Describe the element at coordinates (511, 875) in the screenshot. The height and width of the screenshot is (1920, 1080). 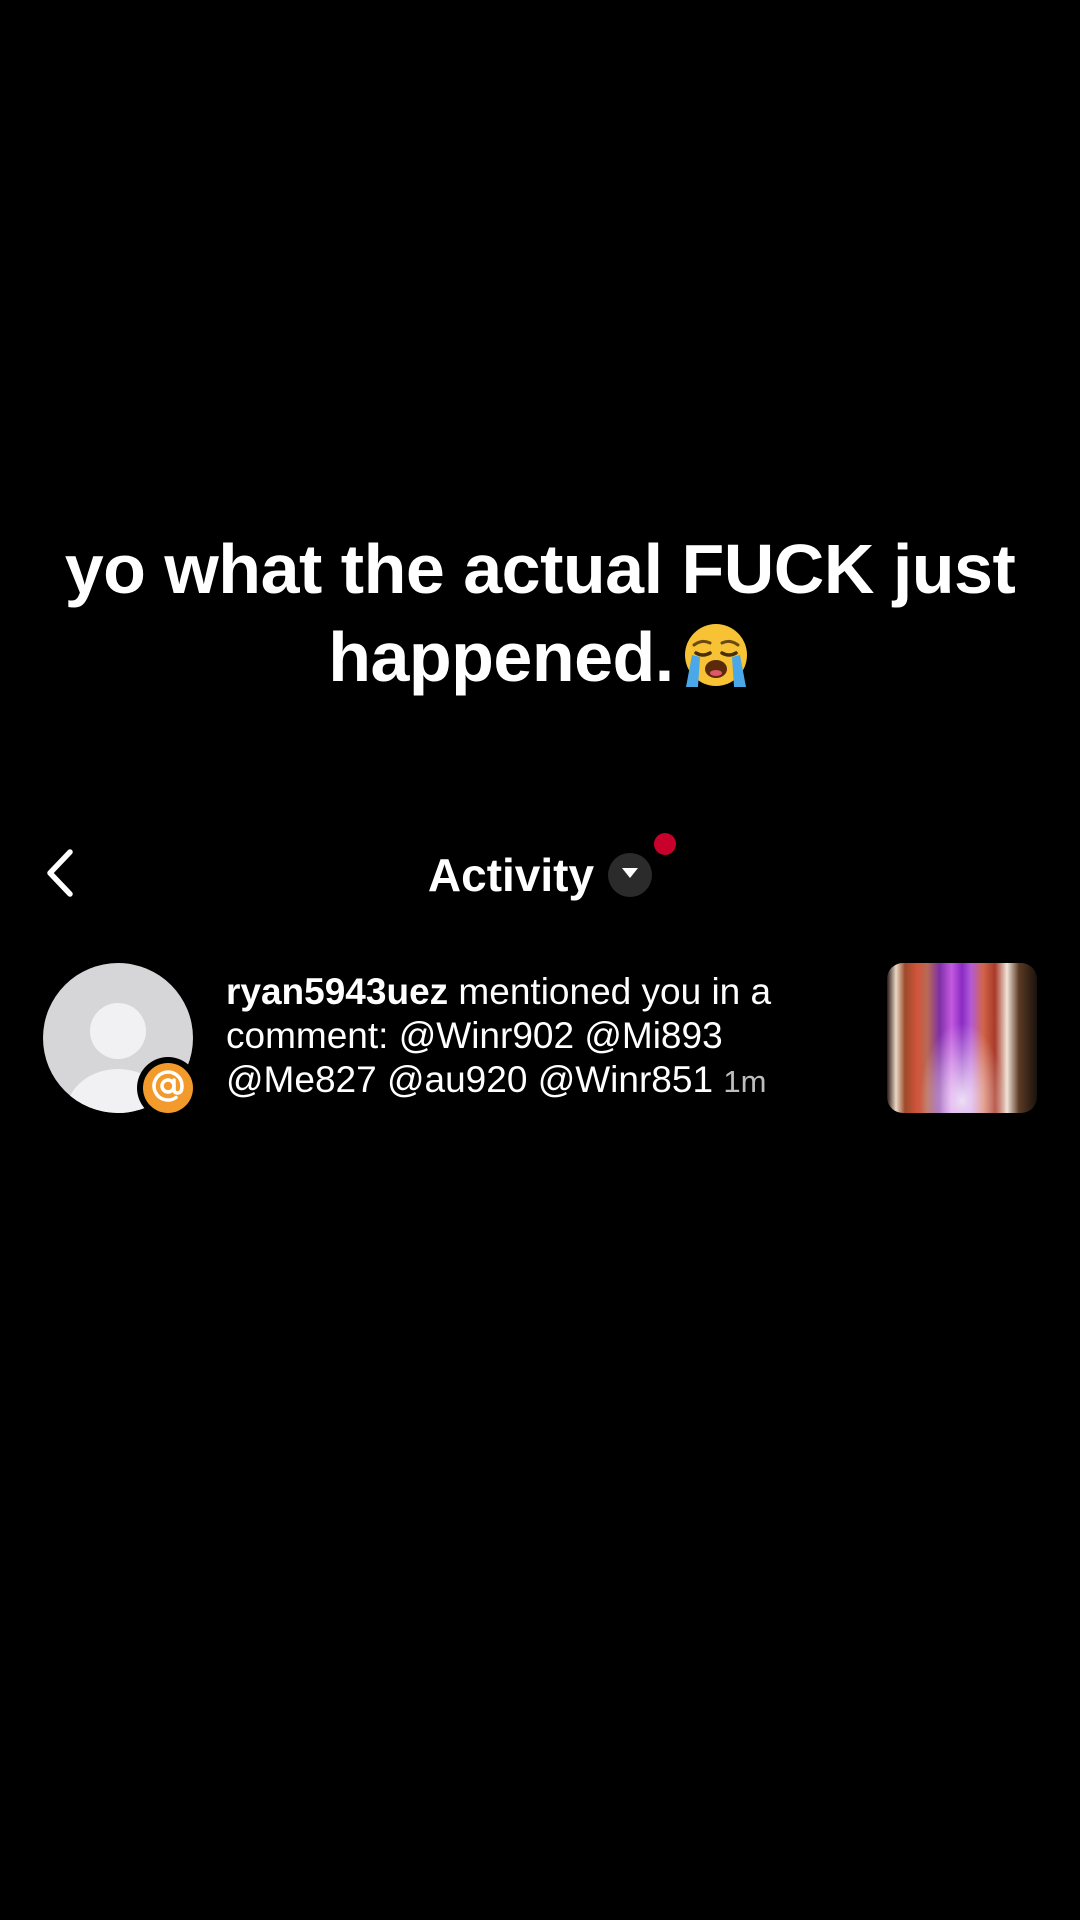
I see `page-title: Activity` at that location.